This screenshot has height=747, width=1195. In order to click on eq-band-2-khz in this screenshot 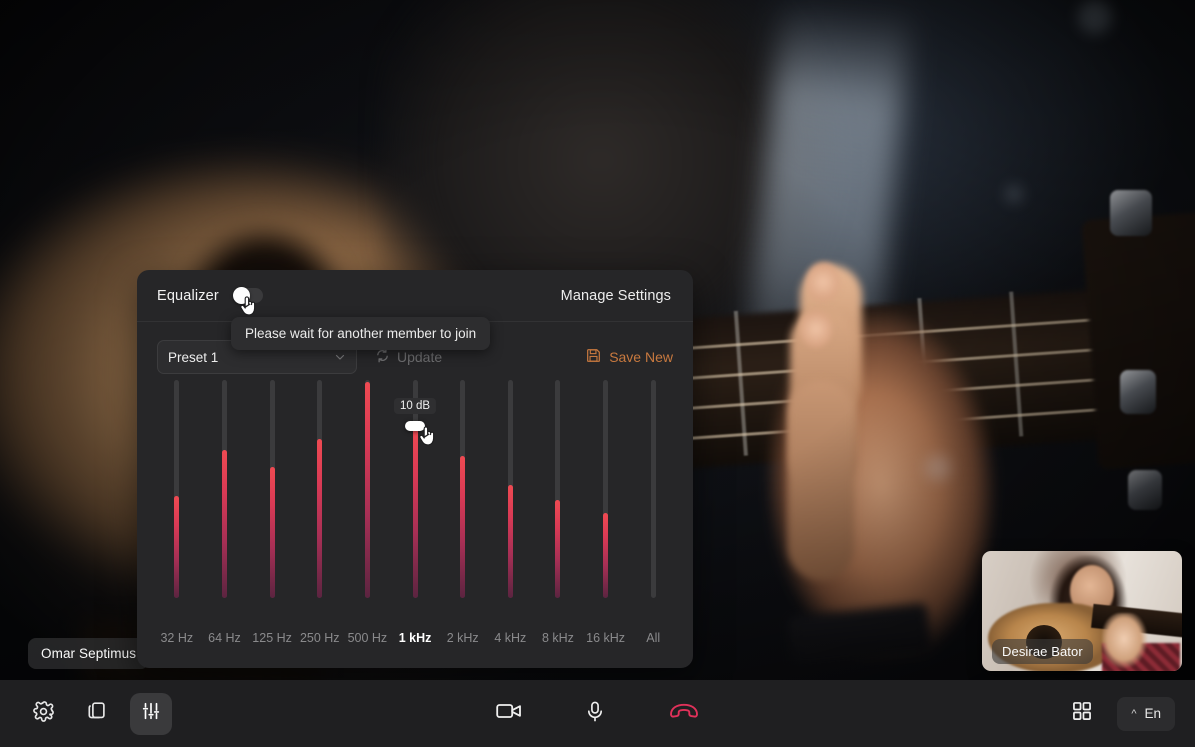, I will do `click(463, 500)`.